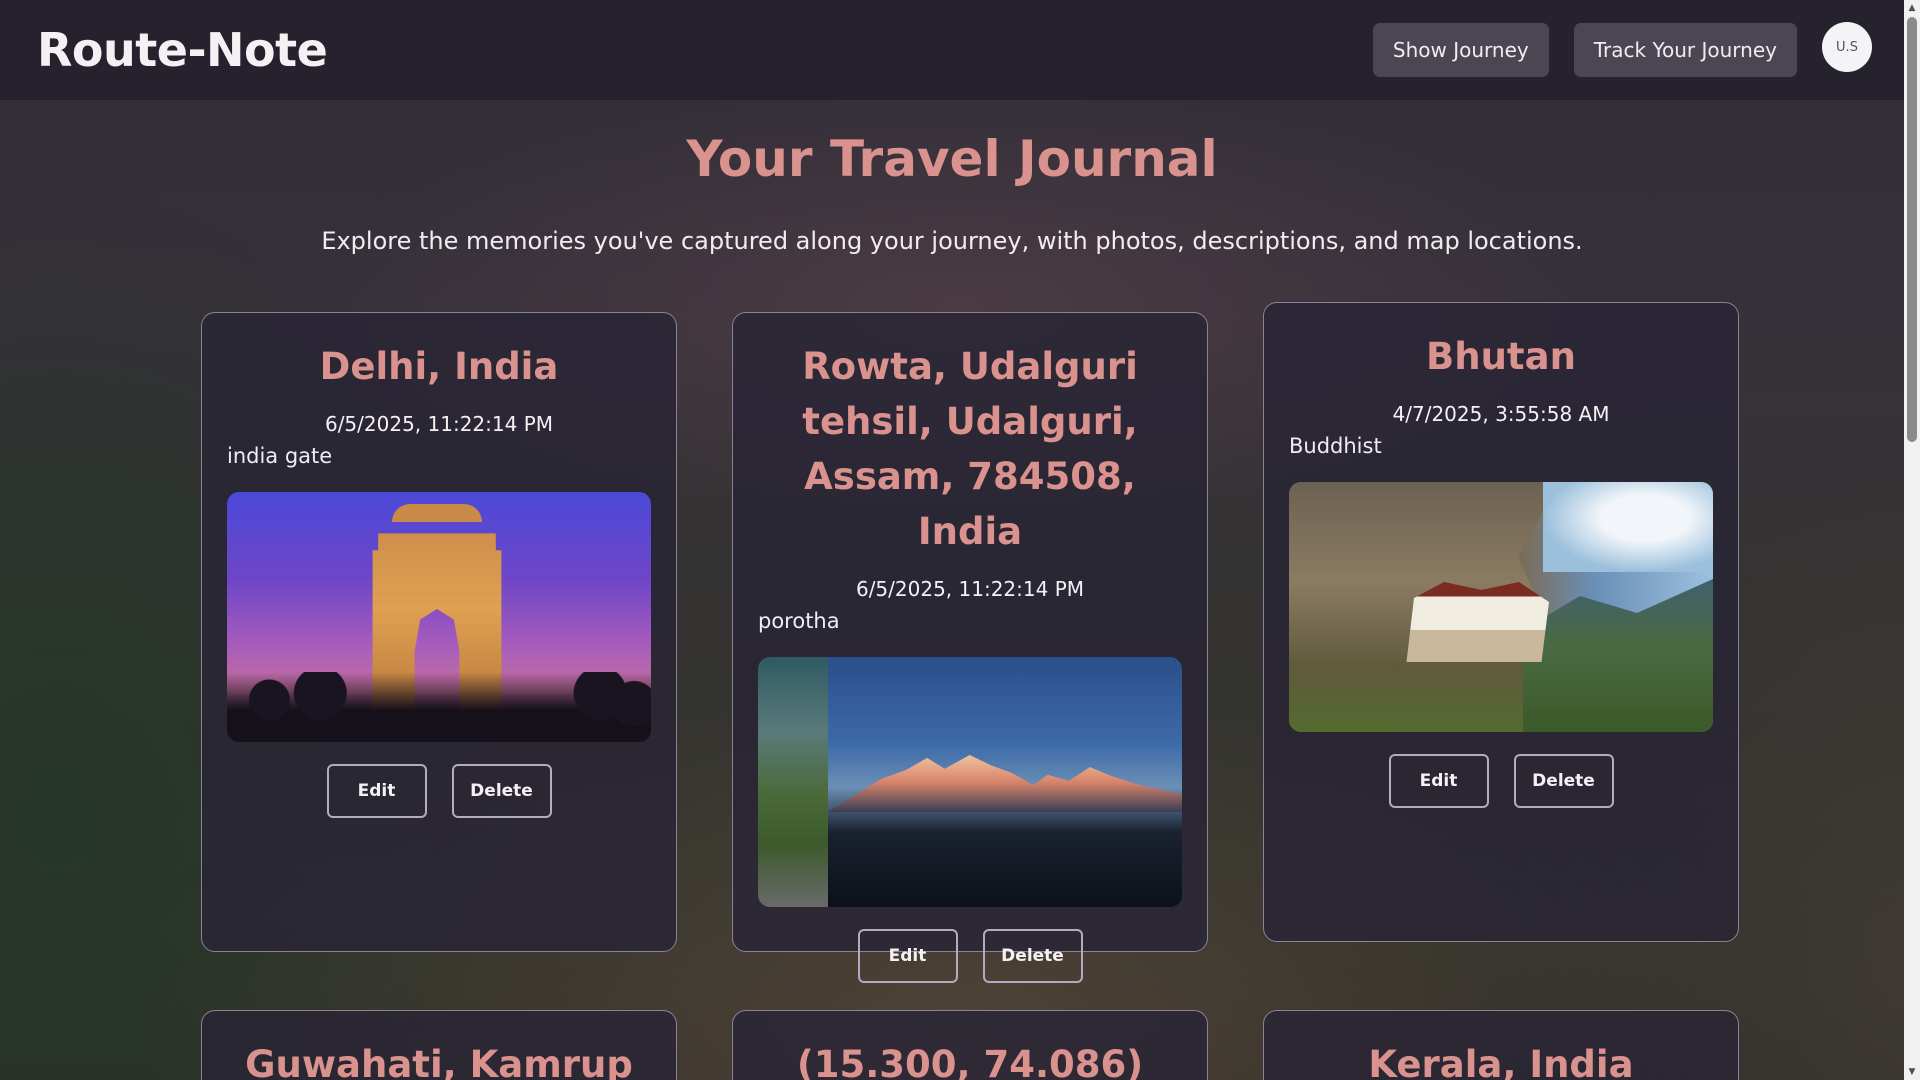 The height and width of the screenshot is (1080, 1920). What do you see at coordinates (1912, 229) in the screenshot?
I see `scrollbar-thumb` at bounding box center [1912, 229].